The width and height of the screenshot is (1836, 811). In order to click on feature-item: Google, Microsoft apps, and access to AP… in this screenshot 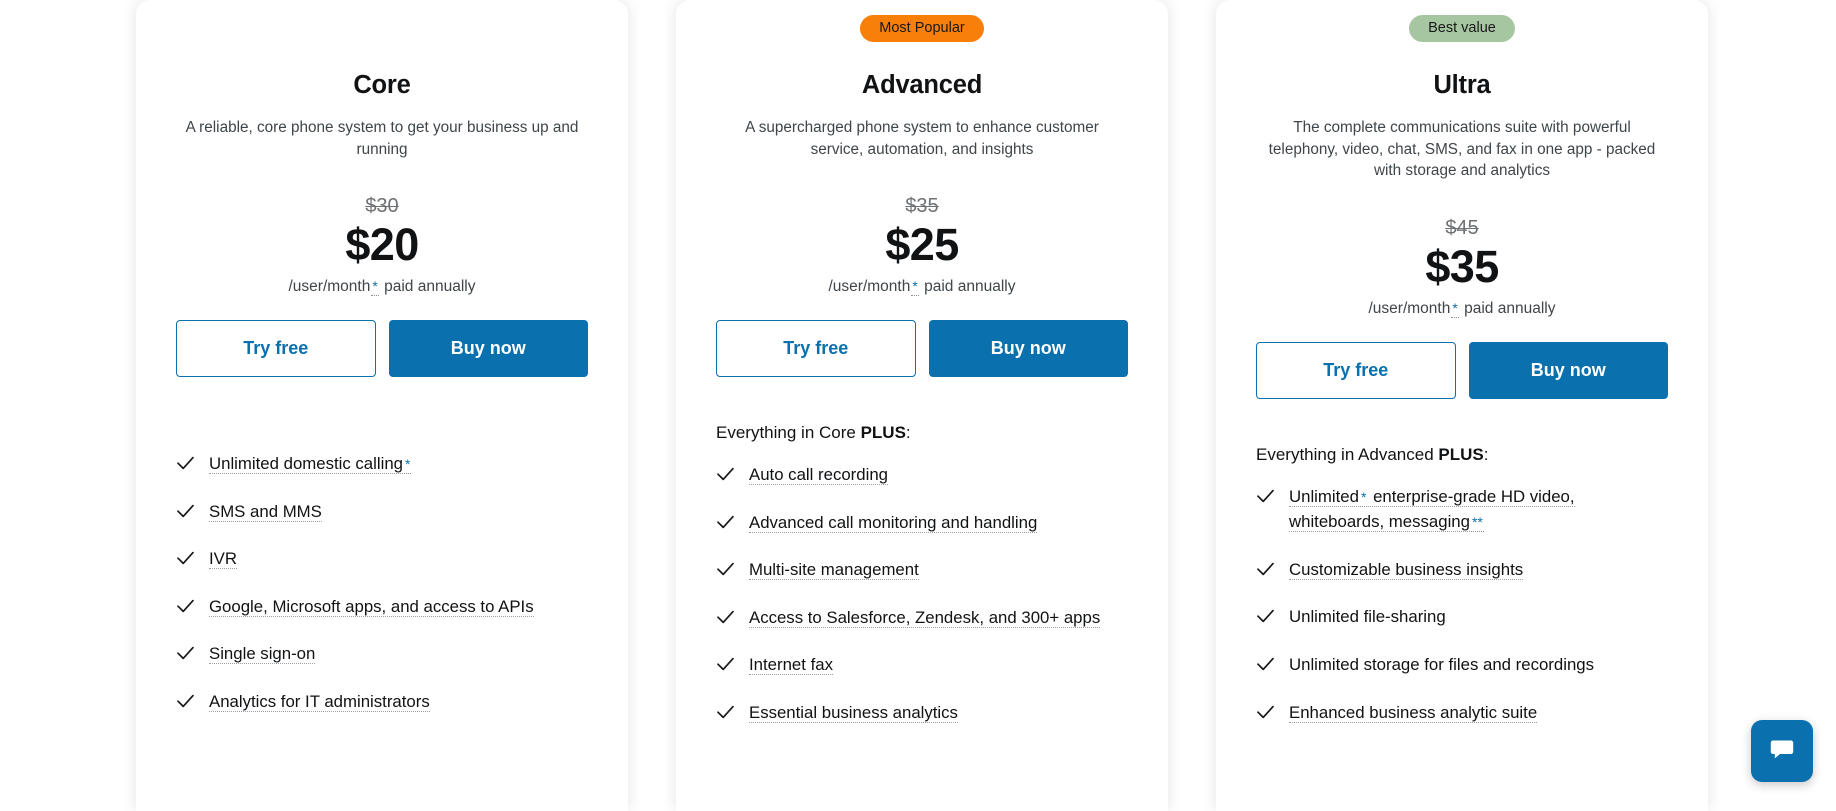, I will do `click(382, 607)`.